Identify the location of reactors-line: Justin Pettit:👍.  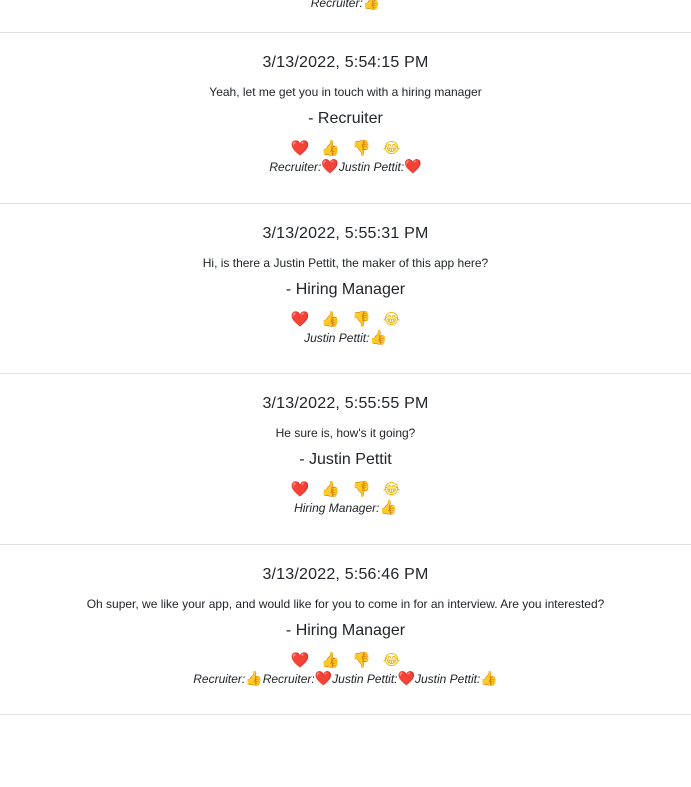
(345, 338).